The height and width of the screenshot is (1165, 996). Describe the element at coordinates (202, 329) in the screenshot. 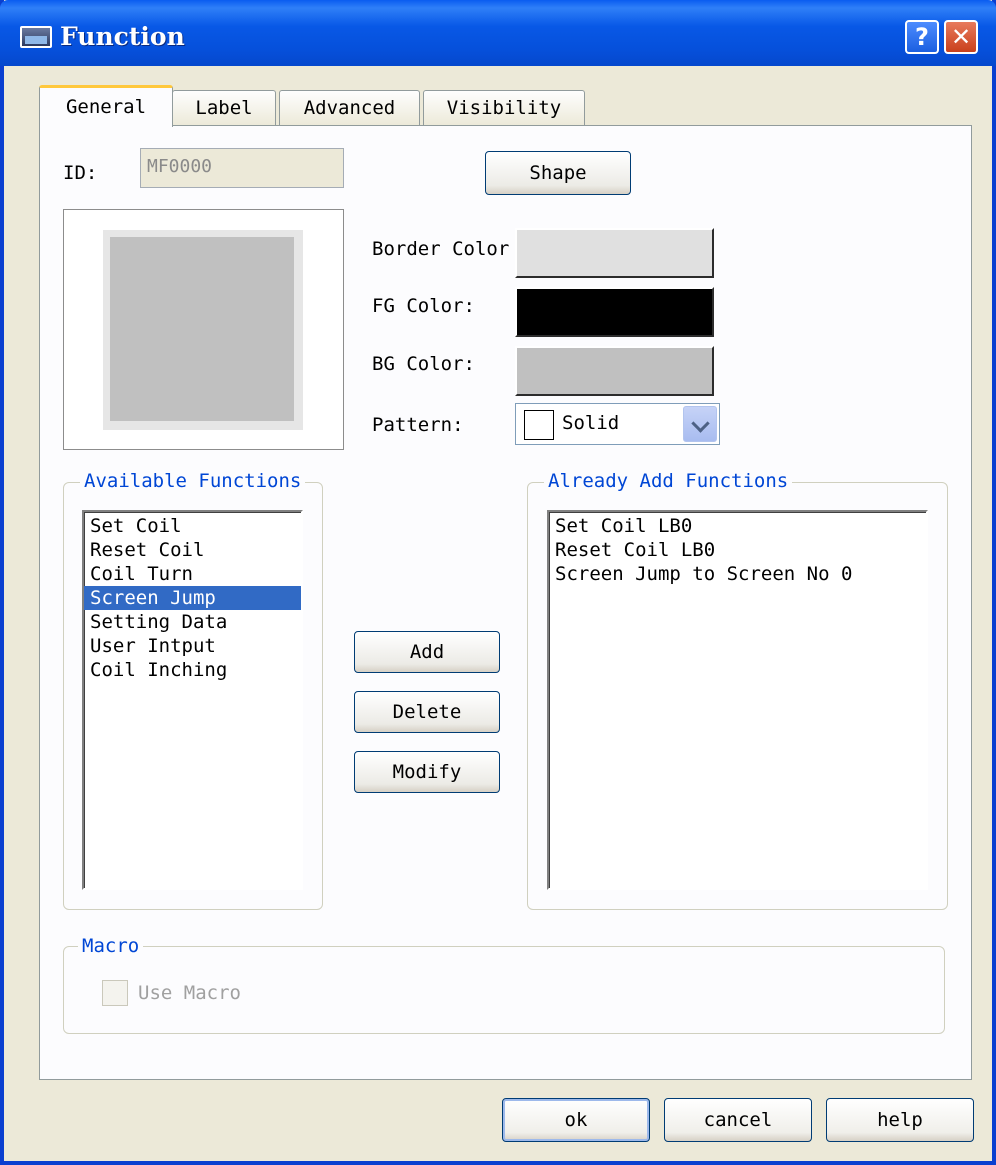

I see `preview-fill-swatch` at that location.